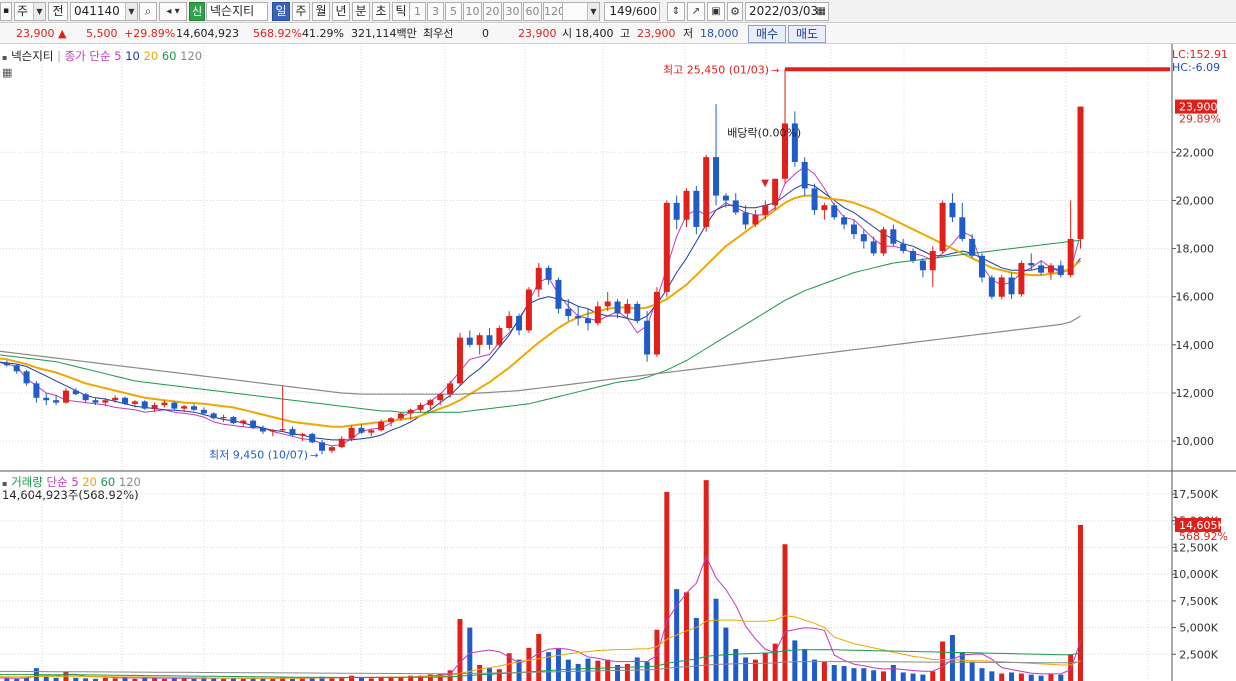 The width and height of the screenshot is (1236, 681). What do you see at coordinates (301, 11) in the screenshot?
I see `period-tab: 주` at bounding box center [301, 11].